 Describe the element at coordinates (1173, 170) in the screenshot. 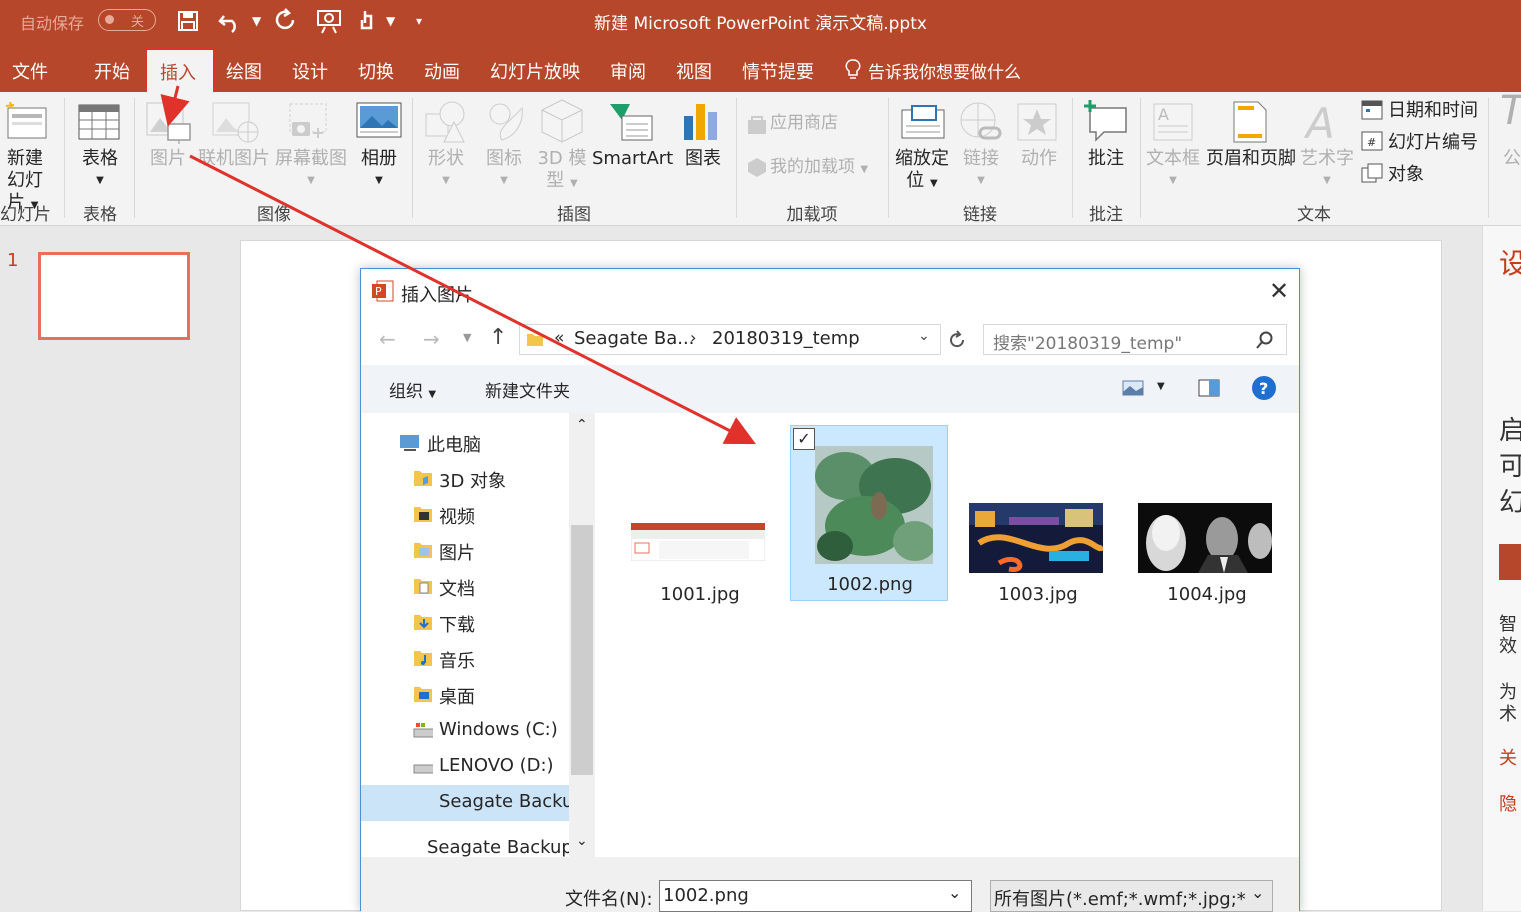

I see `textbox-button: 文本框 ▼` at that location.